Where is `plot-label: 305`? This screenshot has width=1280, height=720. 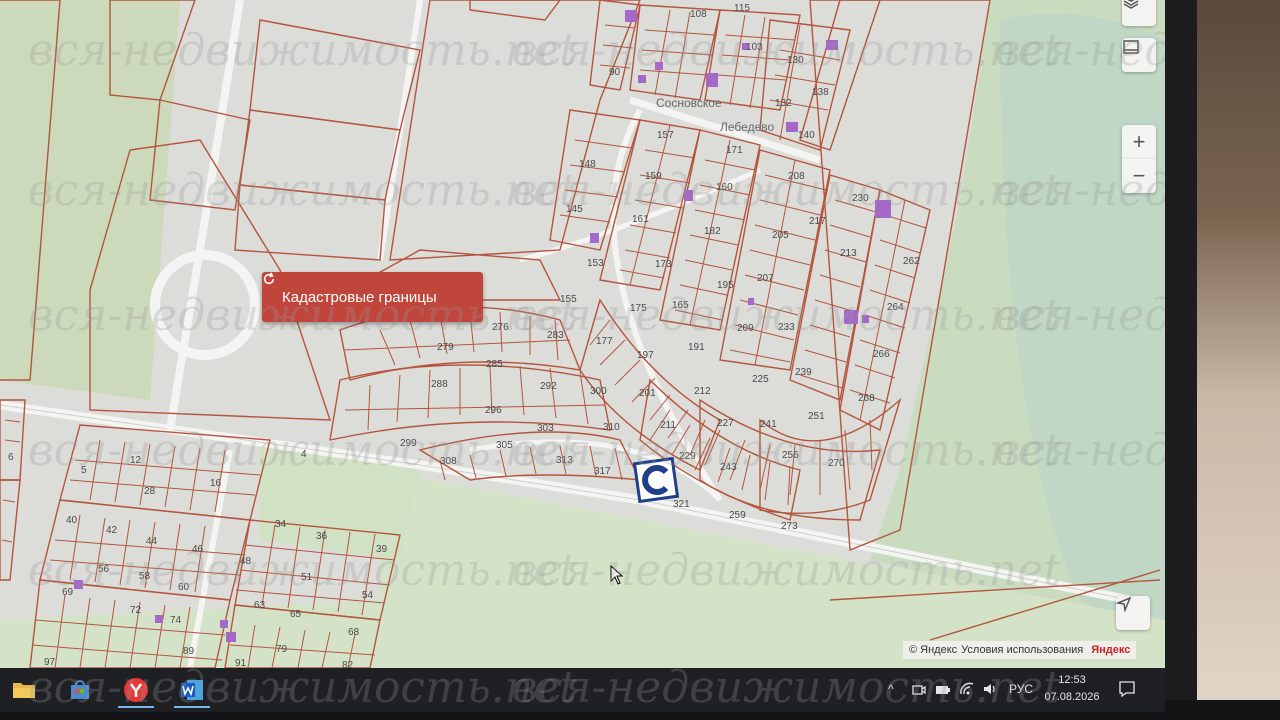 plot-label: 305 is located at coordinates (504, 445).